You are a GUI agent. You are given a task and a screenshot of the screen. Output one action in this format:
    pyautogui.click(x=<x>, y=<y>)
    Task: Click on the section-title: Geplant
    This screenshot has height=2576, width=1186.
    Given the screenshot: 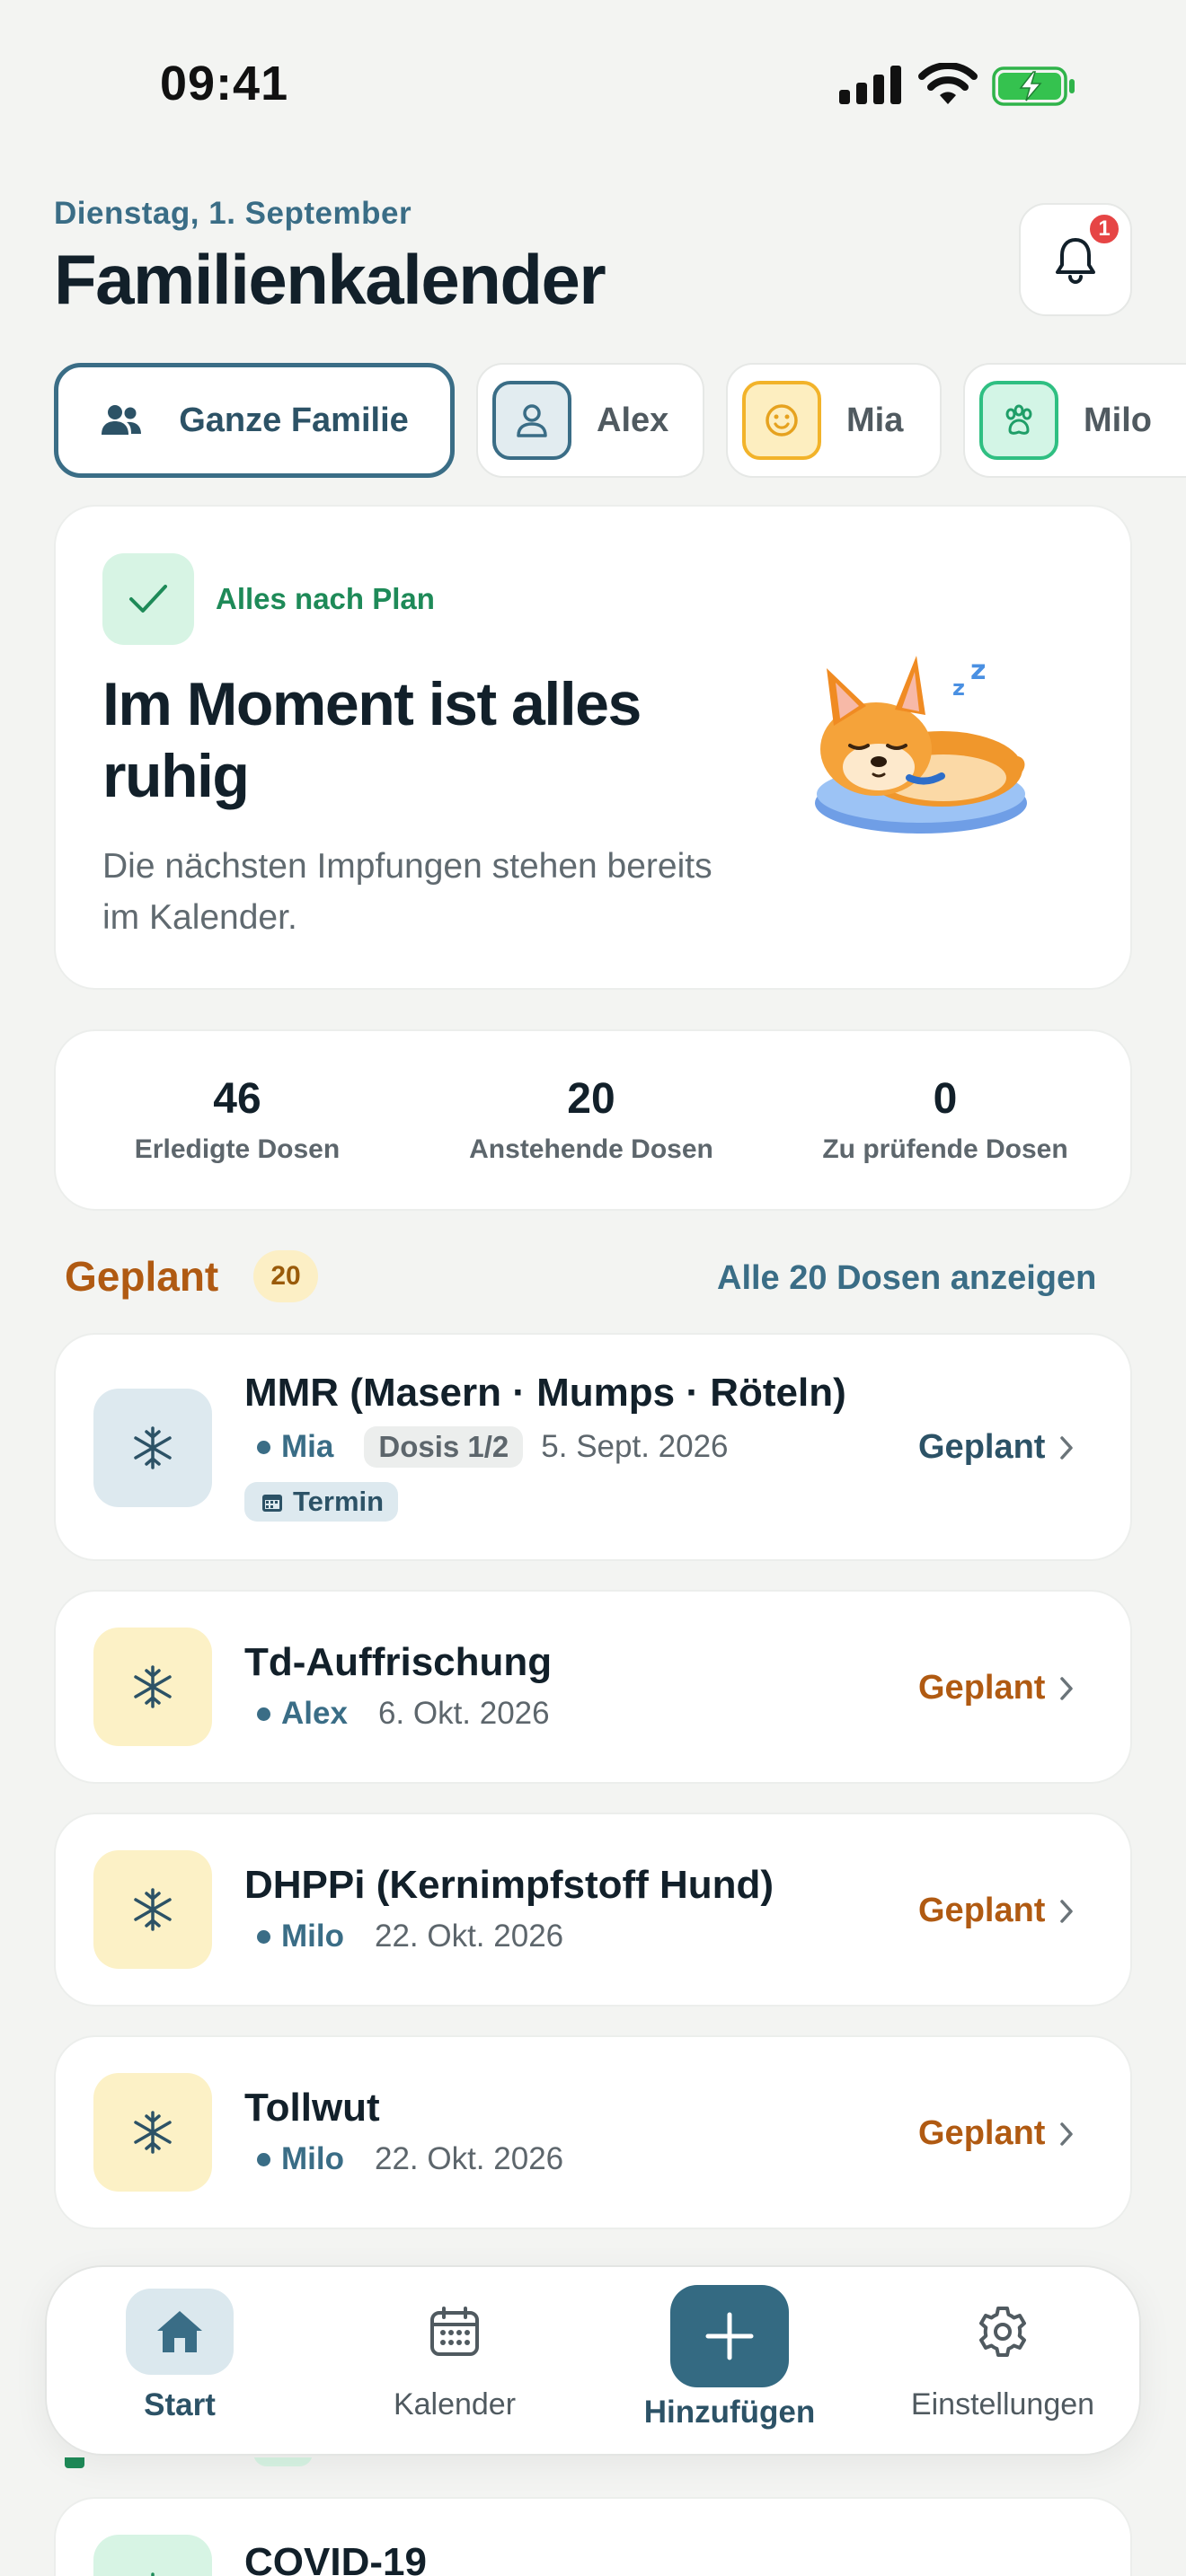 What is the action you would take?
    pyautogui.click(x=142, y=1276)
    